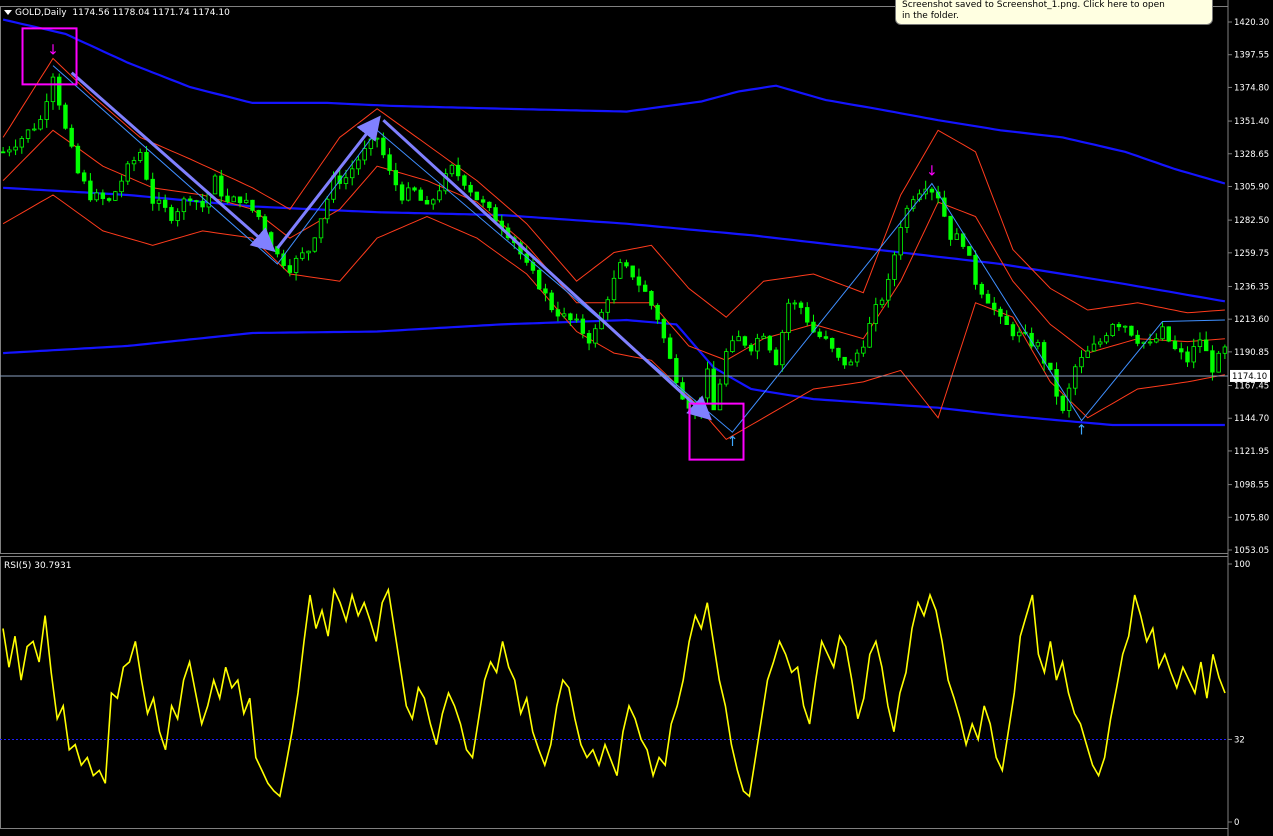 The width and height of the screenshot is (1273, 836). Describe the element at coordinates (716, 431) in the screenshot. I see `highlight-box` at that location.